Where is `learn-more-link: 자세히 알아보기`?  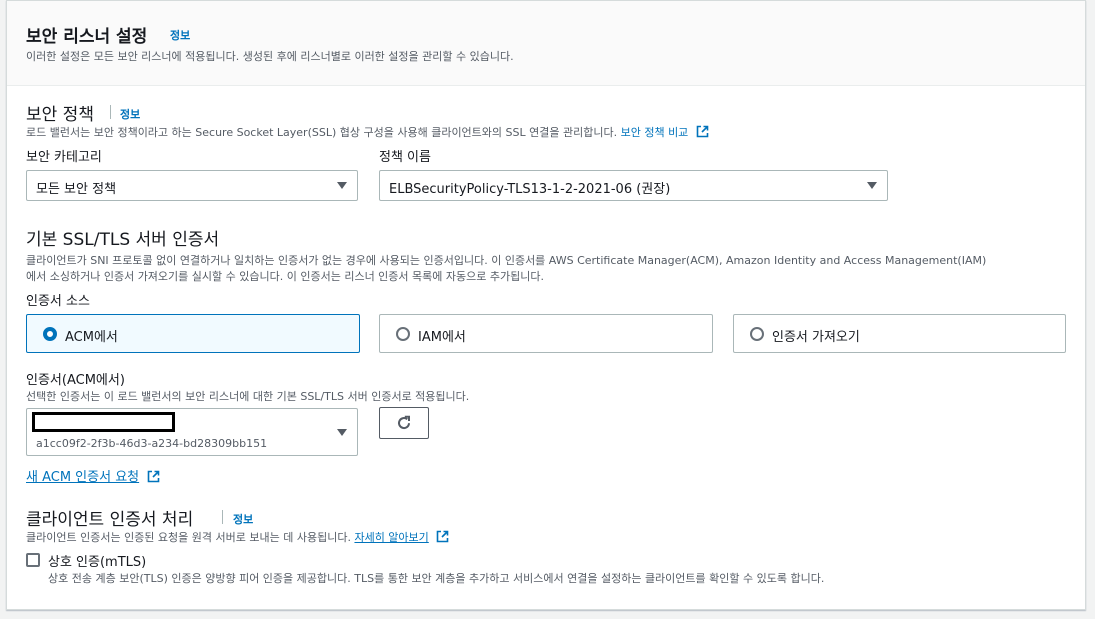
learn-more-link: 자세히 알아보기 is located at coordinates (391, 537).